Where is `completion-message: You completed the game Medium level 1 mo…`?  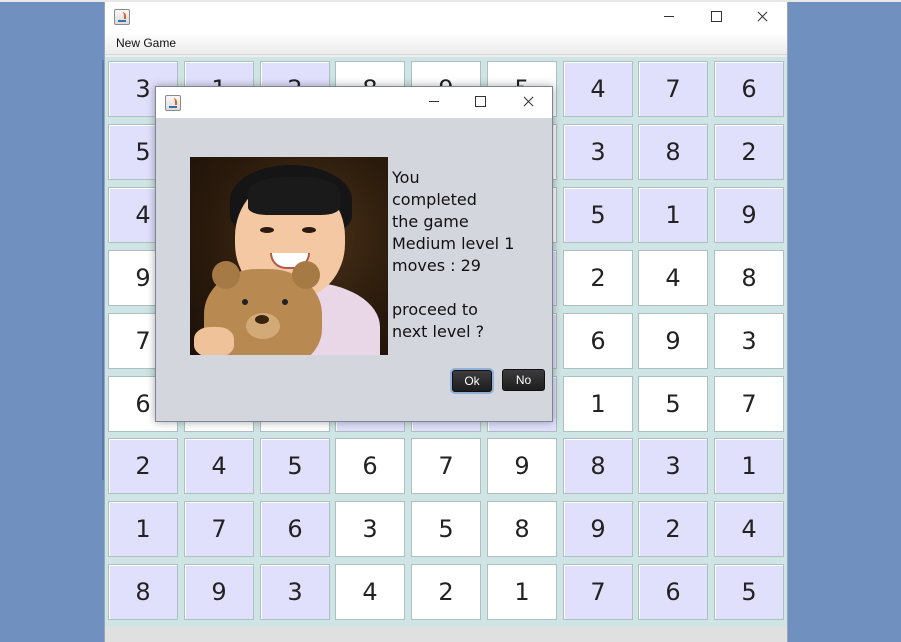 completion-message: You completed the game Medium level 1 mo… is located at coordinates (467, 255).